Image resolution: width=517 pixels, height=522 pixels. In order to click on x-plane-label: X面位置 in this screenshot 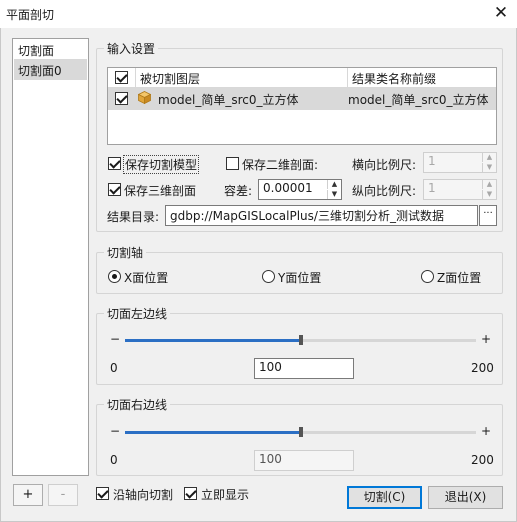, I will do `click(146, 277)`.